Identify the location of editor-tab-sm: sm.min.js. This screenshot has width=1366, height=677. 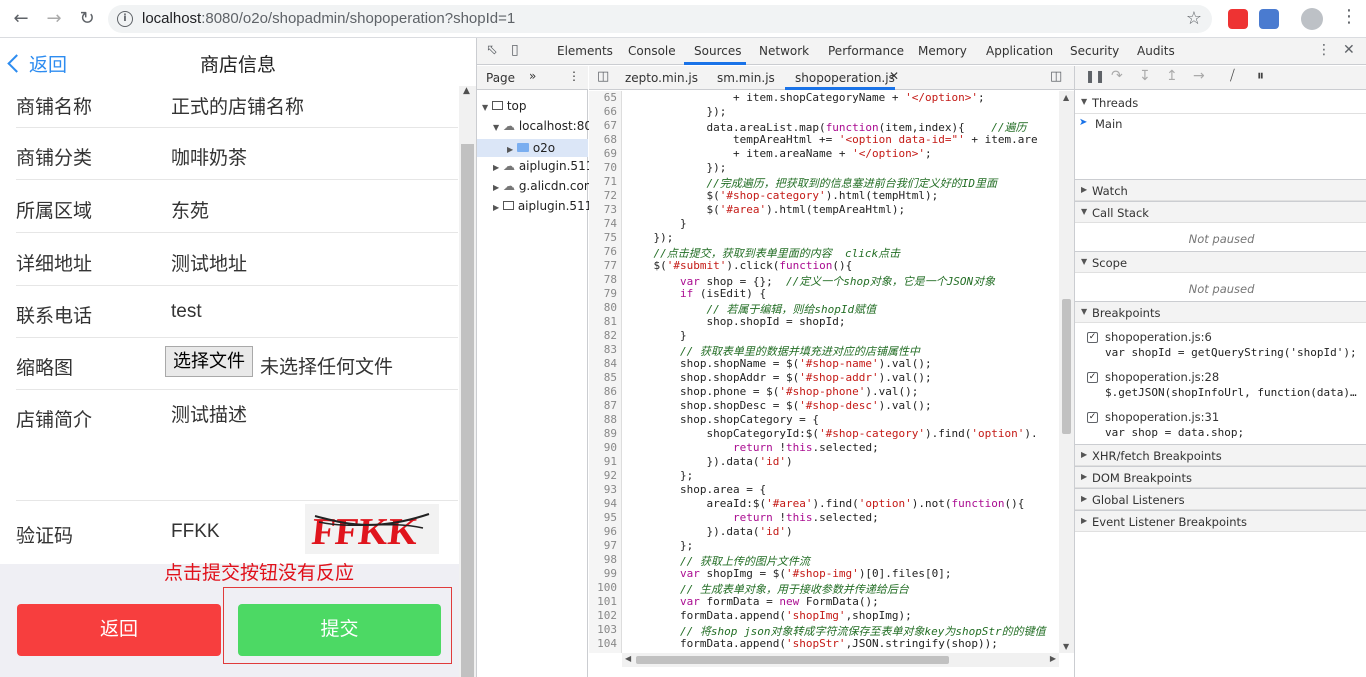
(746, 78).